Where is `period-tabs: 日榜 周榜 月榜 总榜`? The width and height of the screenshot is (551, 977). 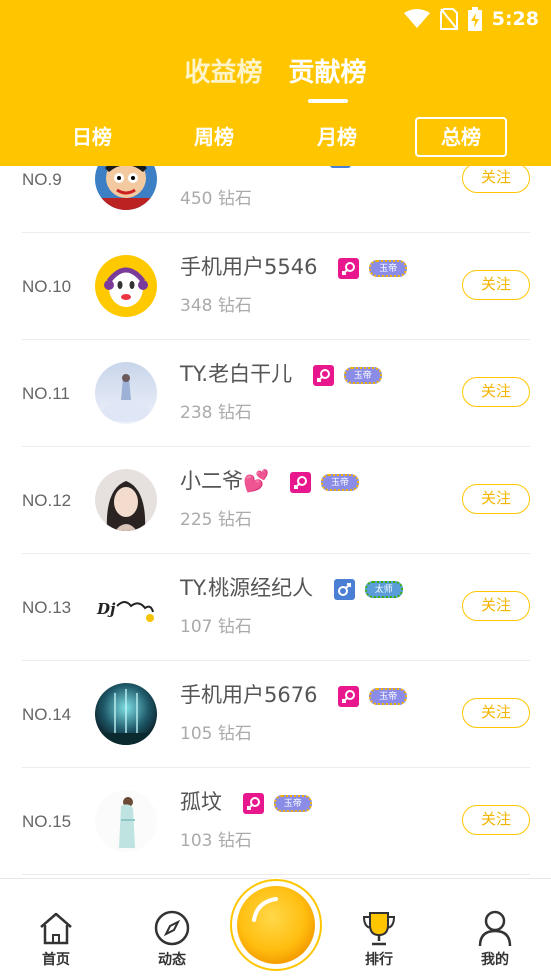 period-tabs: 日榜 周榜 月榜 总榜 is located at coordinates (275, 137).